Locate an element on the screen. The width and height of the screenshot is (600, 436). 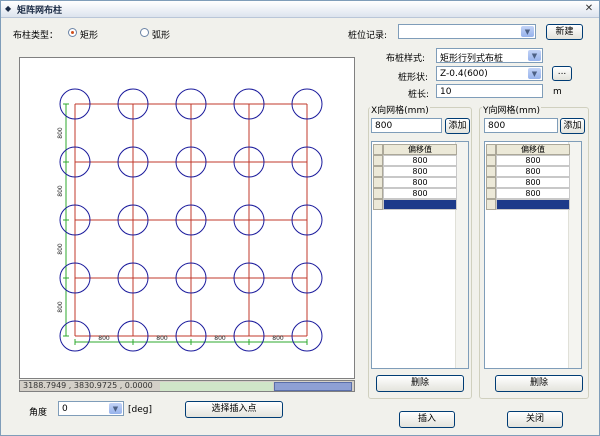
close-button: 关闭 is located at coordinates (535, 419).